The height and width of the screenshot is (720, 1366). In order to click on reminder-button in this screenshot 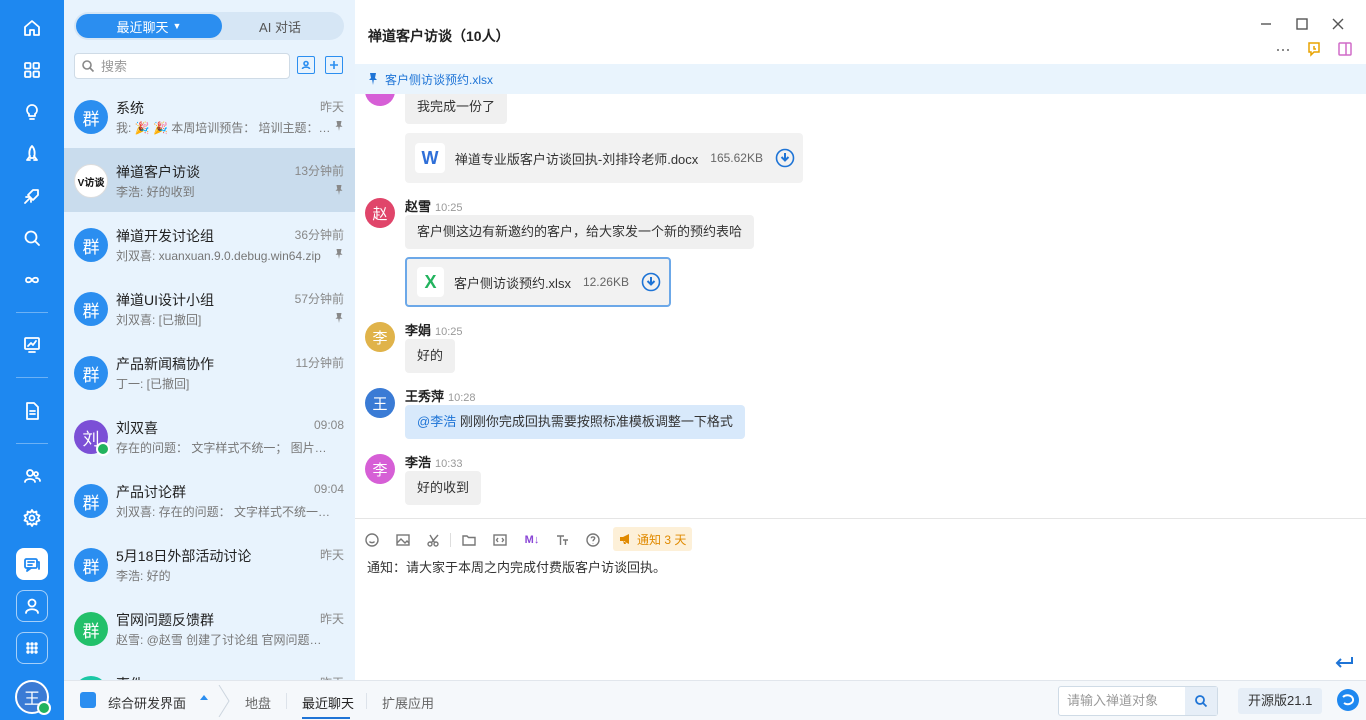, I will do `click(1314, 49)`.